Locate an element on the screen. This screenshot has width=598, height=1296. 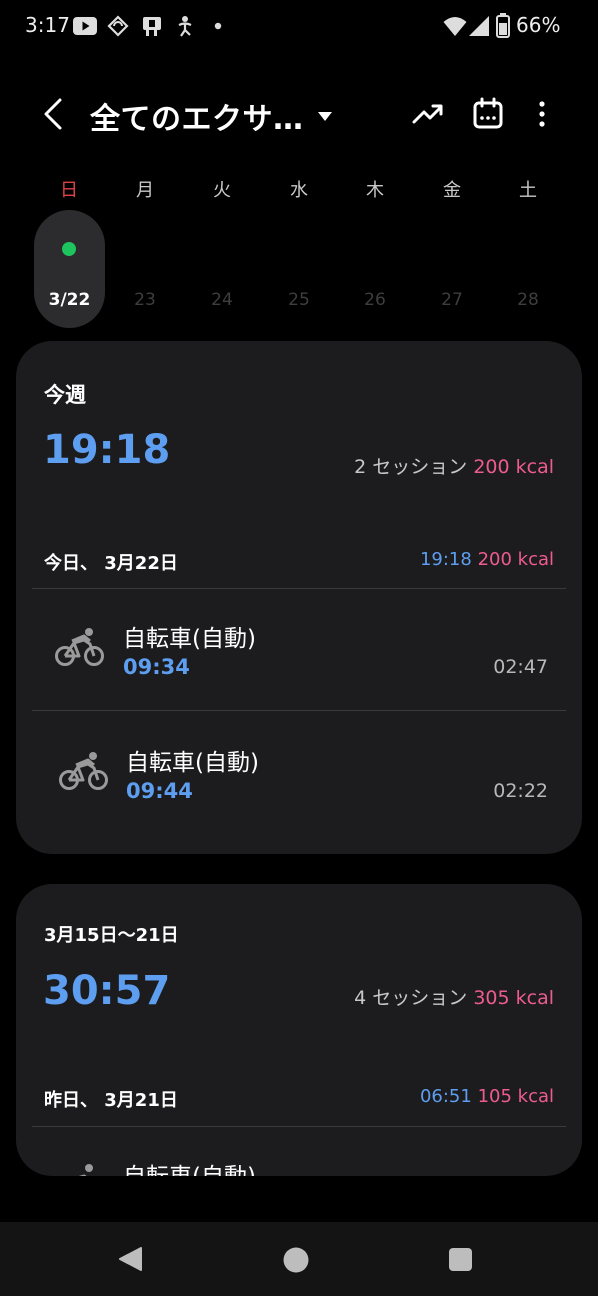
week-summary: 2 セッション 200 kcal is located at coordinates (454, 465).